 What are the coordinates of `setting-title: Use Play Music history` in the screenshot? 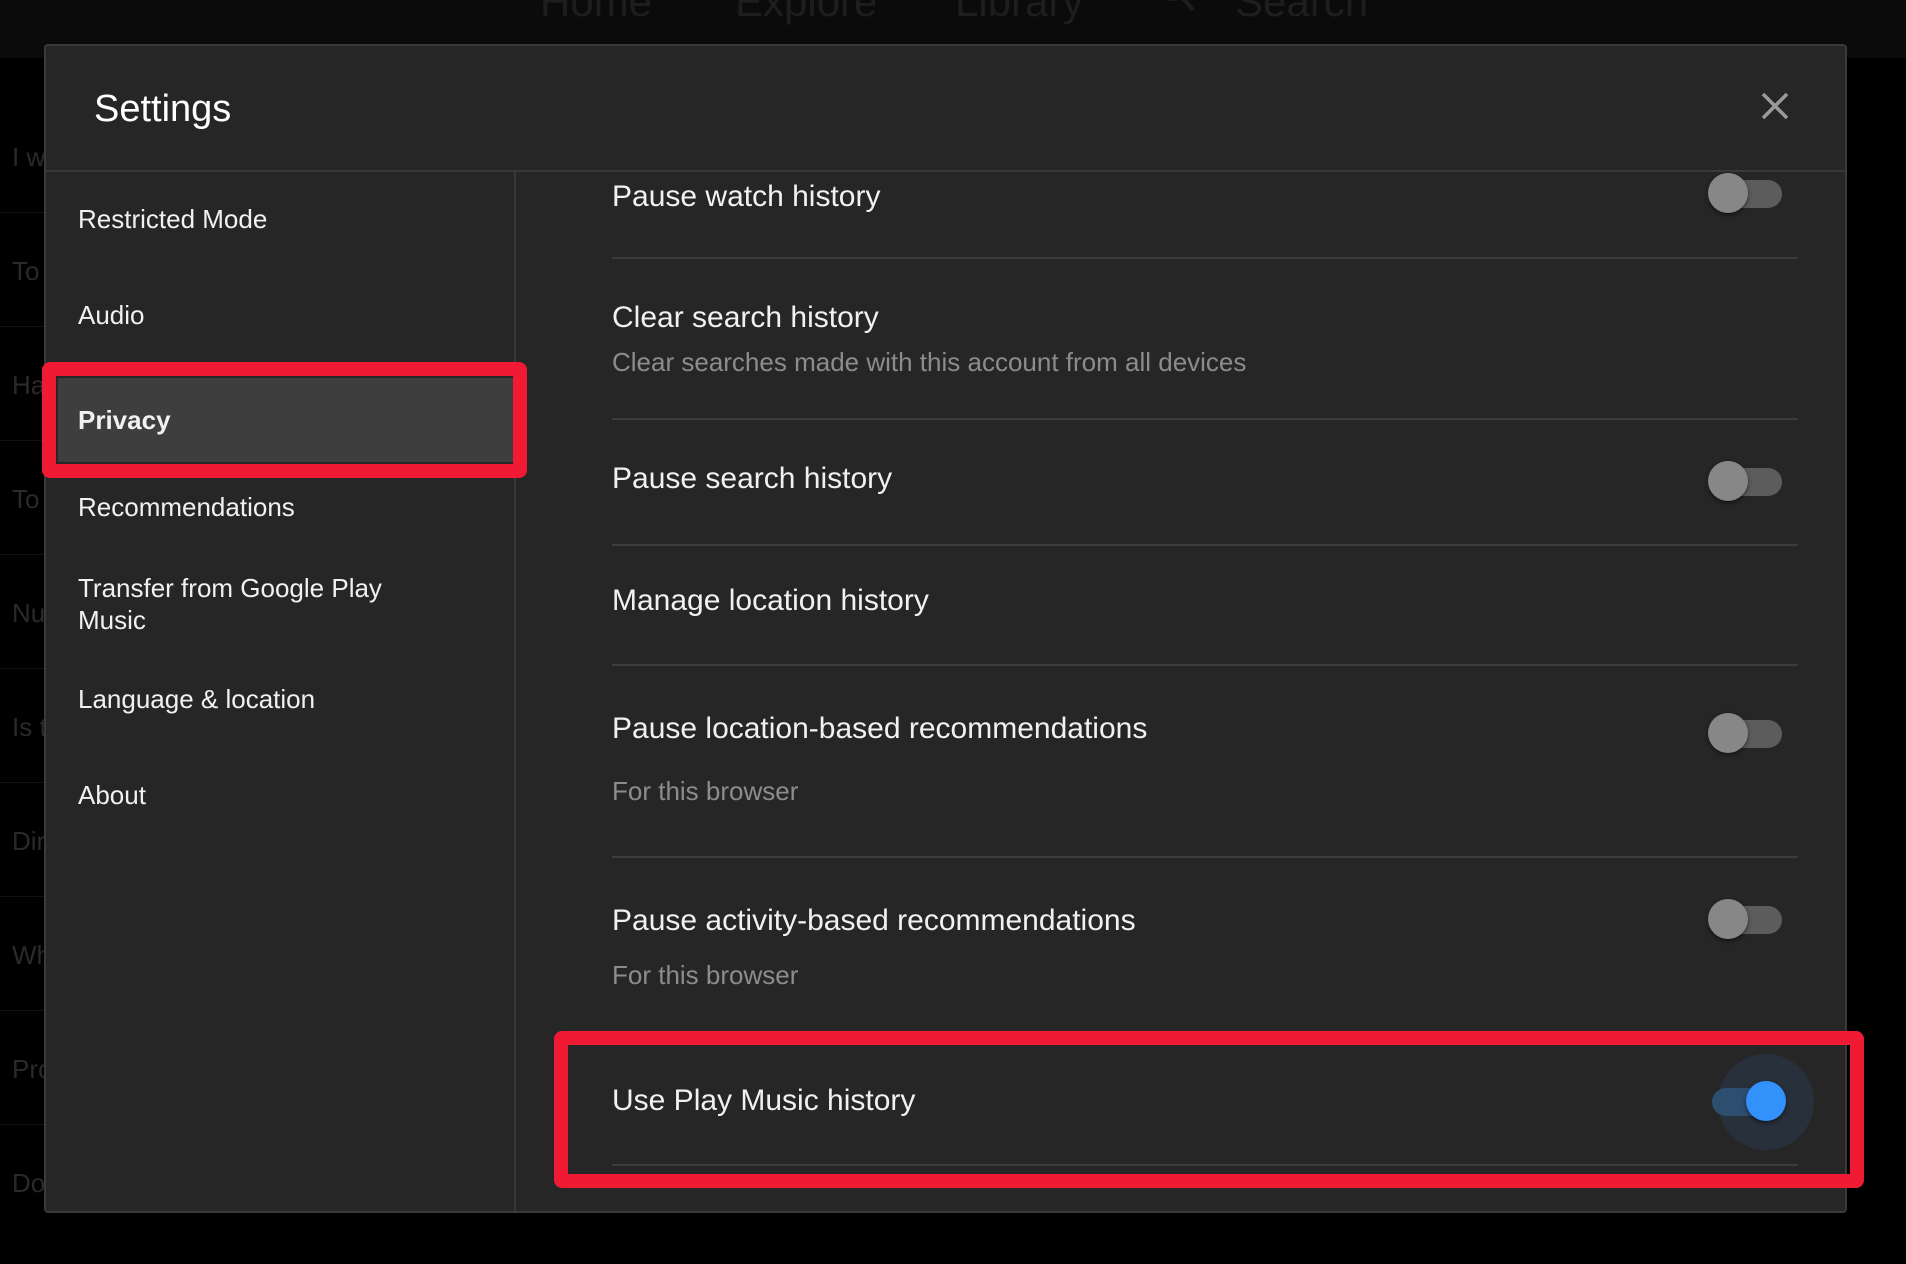 It's located at (764, 1100).